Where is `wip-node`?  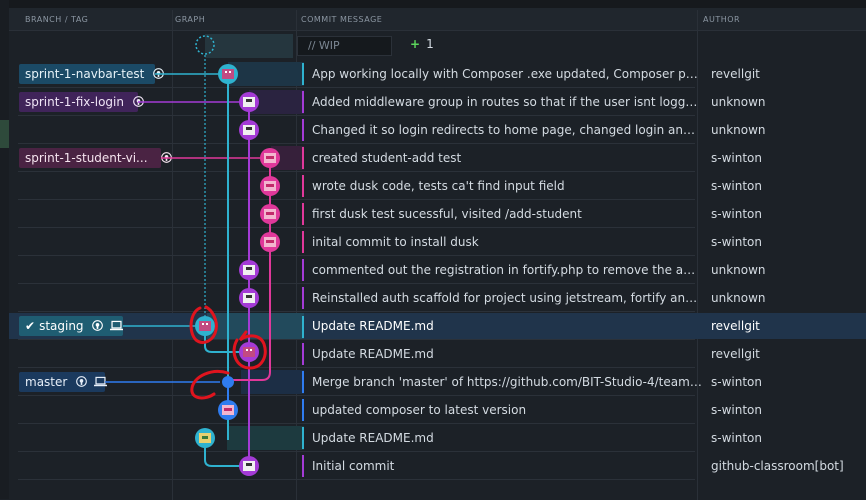
wip-node is located at coordinates (205, 45).